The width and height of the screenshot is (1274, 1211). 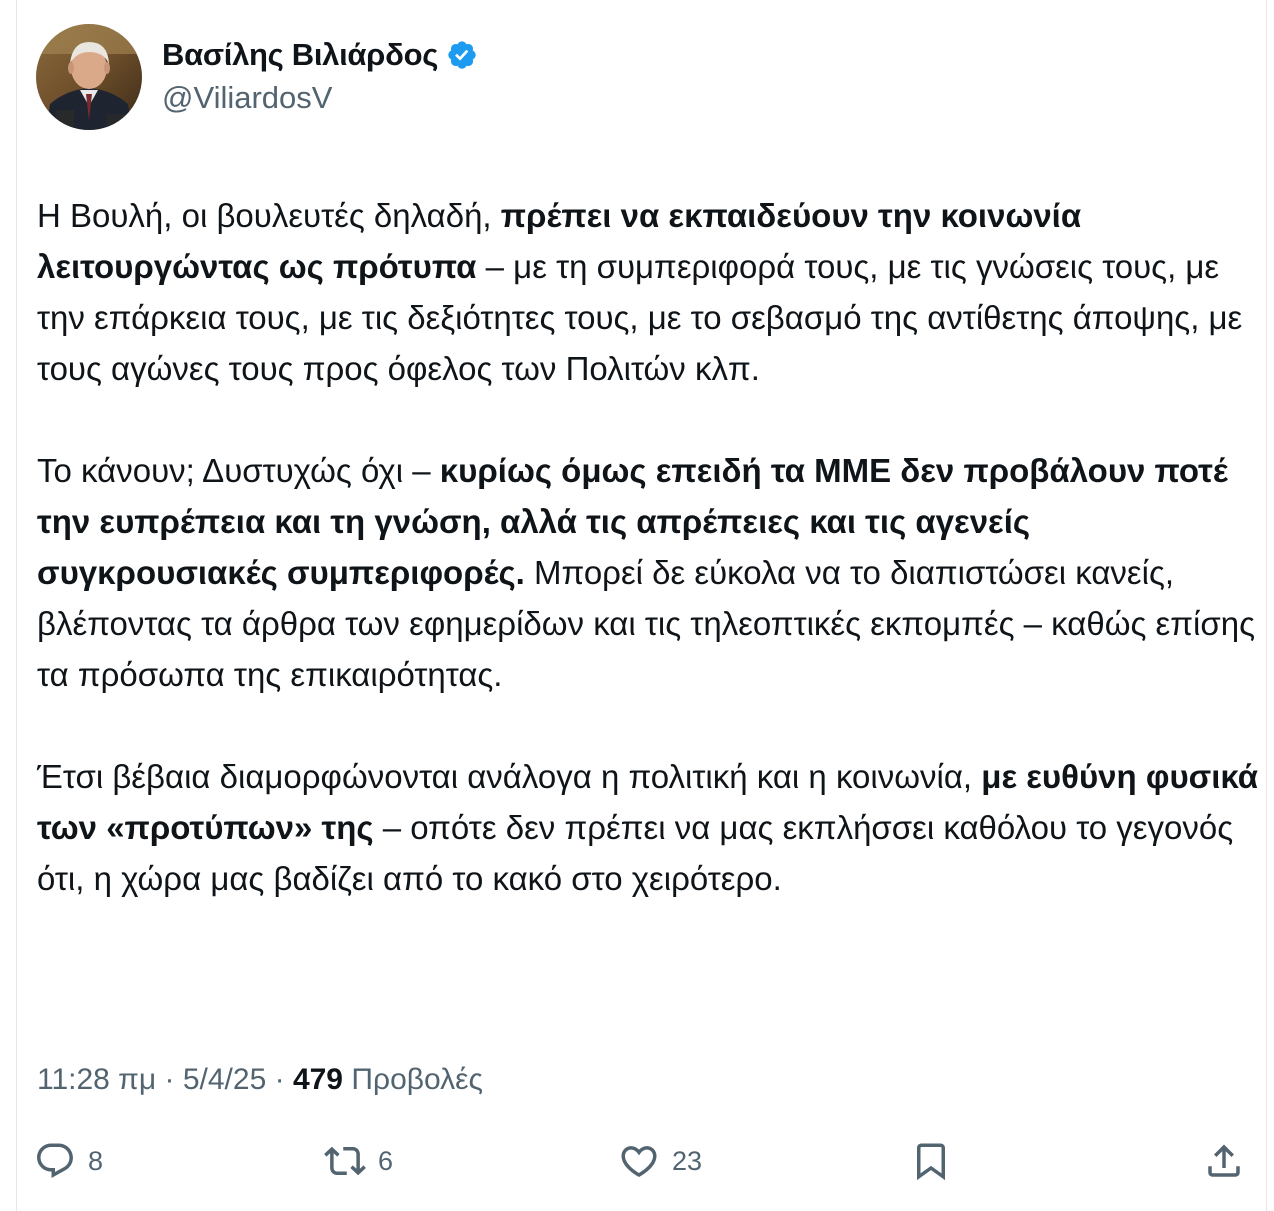 What do you see at coordinates (687, 1160) in the screenshot?
I see `like-count: 23` at bounding box center [687, 1160].